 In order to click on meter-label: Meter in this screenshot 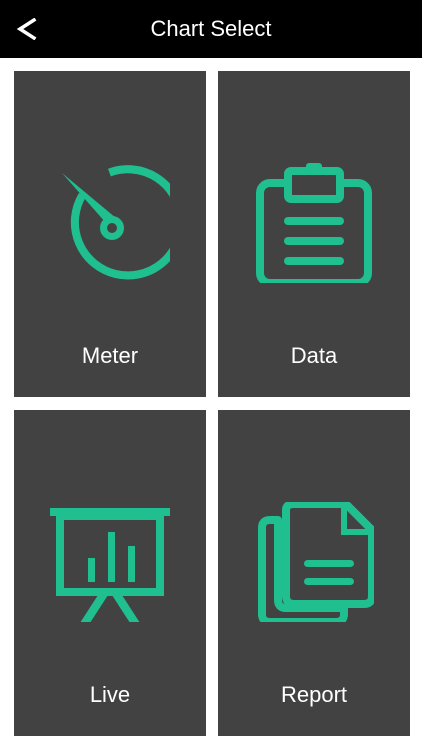, I will do `click(110, 355)`.